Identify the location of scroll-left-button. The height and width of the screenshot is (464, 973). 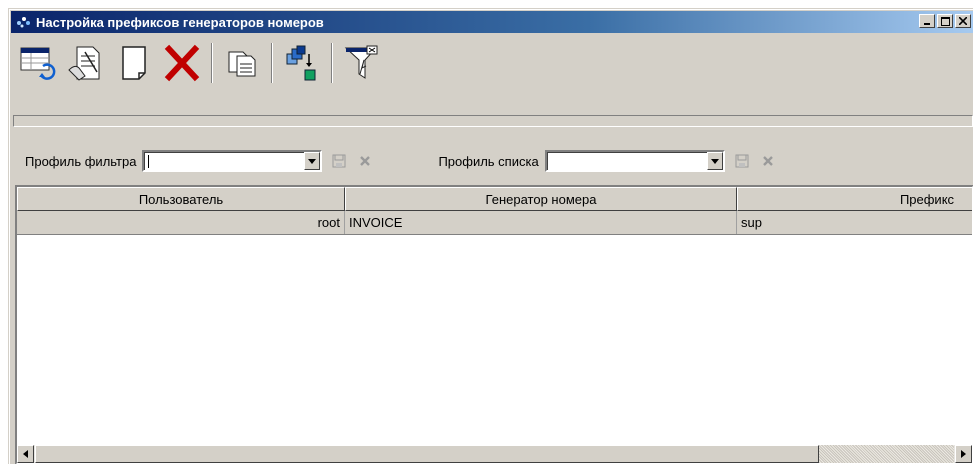
(25, 454).